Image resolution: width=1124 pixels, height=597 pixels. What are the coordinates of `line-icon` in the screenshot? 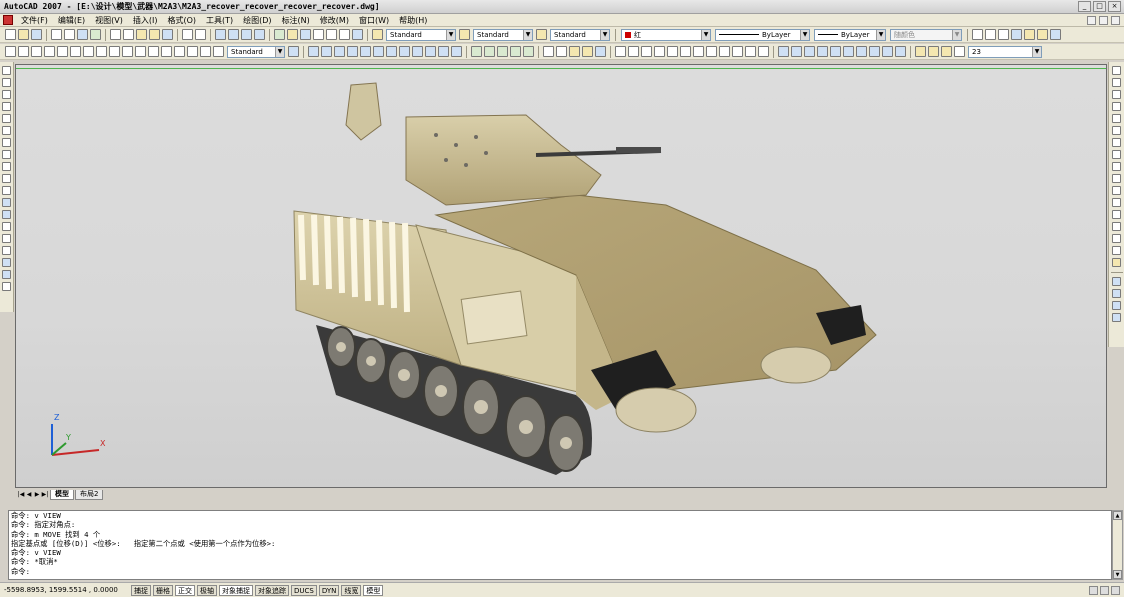 It's located at (6, 70).